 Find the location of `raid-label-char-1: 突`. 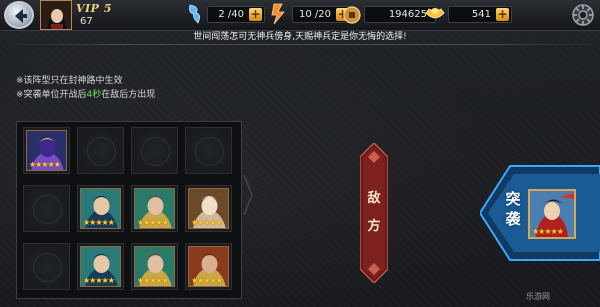

raid-label-char-1: 突 is located at coordinates (513, 199).